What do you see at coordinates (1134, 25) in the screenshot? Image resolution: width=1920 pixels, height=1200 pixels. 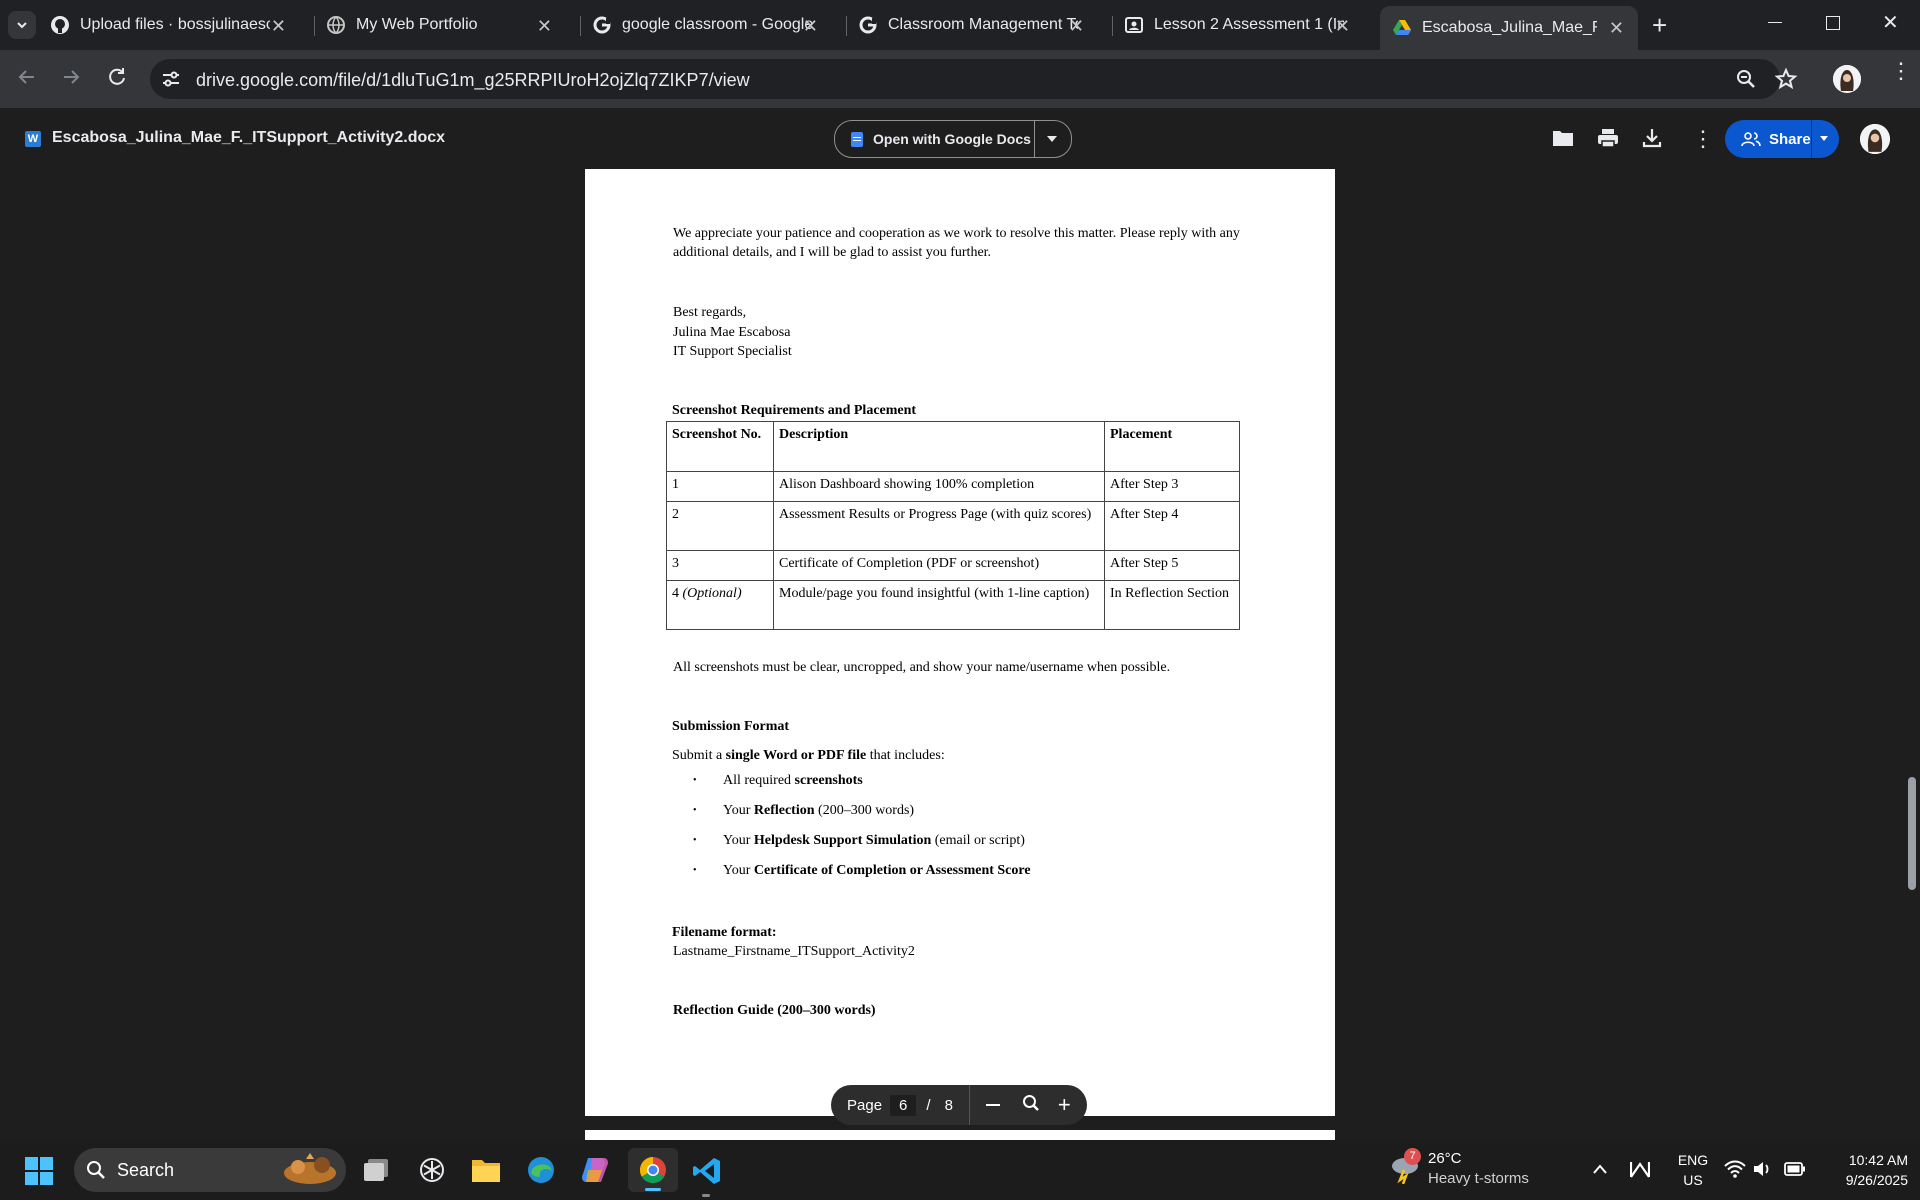 I see `classroom-icon` at bounding box center [1134, 25].